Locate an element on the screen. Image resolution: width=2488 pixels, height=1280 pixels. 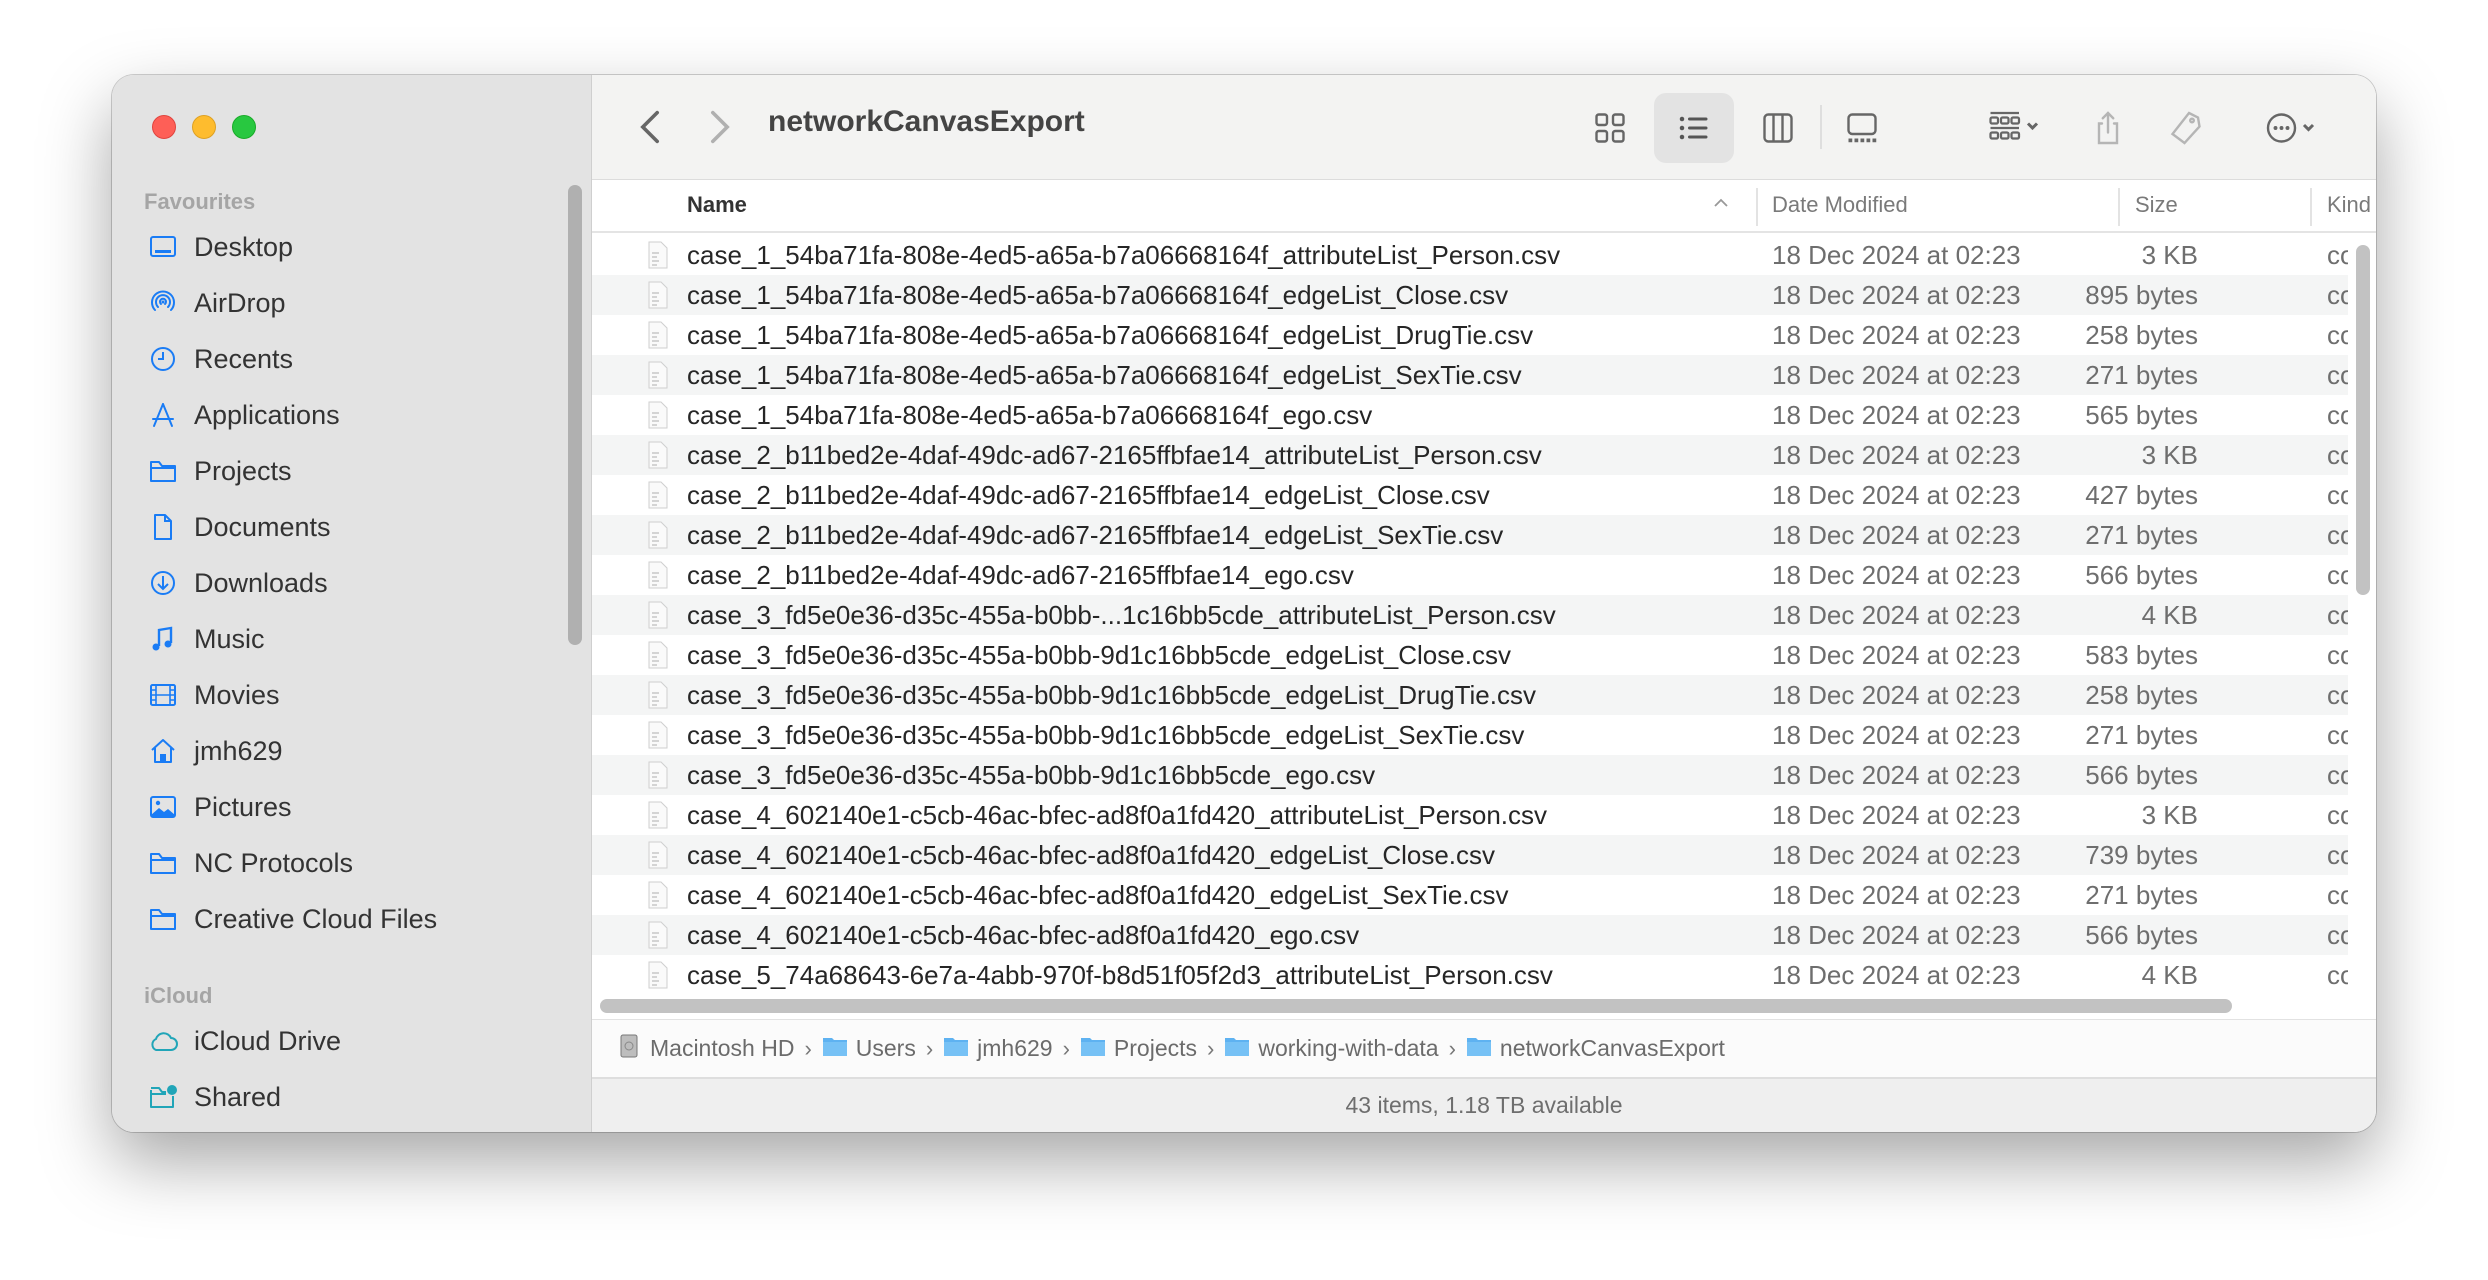
sidebar-item-pictures: Pictures is located at coordinates (332, 807).